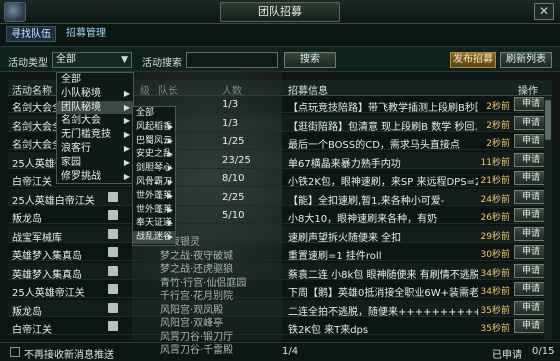 Image resolution: width=560 pixels, height=361 pixels. What do you see at coordinates (15, 12) in the screenshot?
I see `app-icon` at bounding box center [15, 12].